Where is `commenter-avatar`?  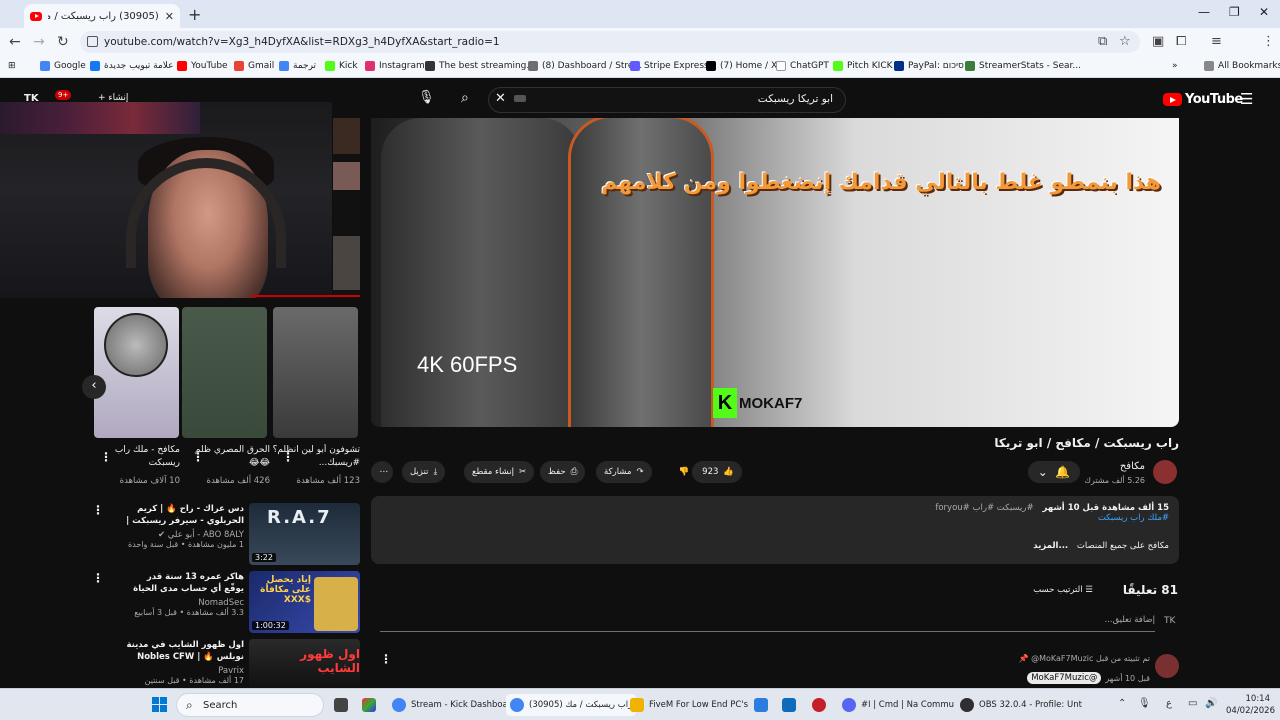 commenter-avatar is located at coordinates (1167, 666).